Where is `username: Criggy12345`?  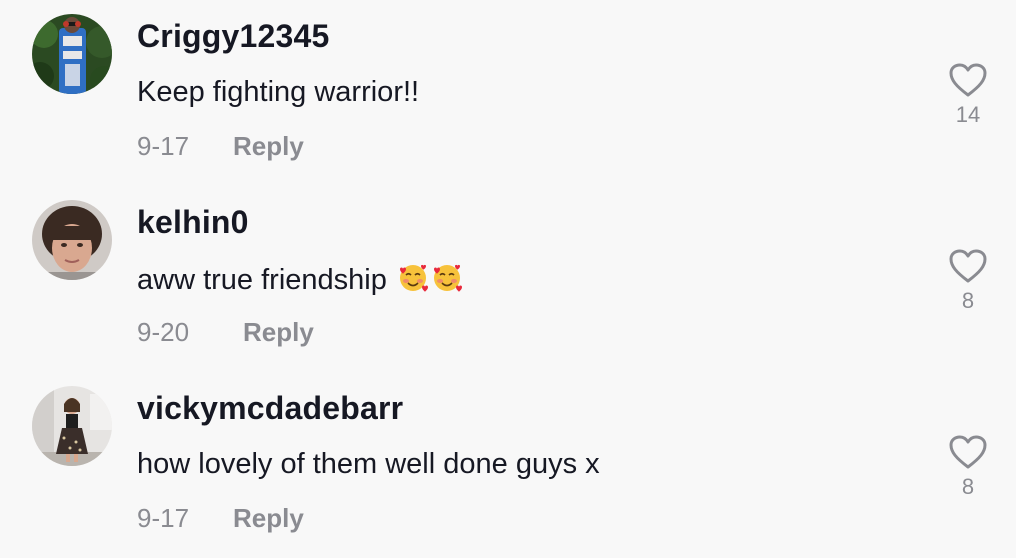 username: Criggy12345 is located at coordinates (233, 36).